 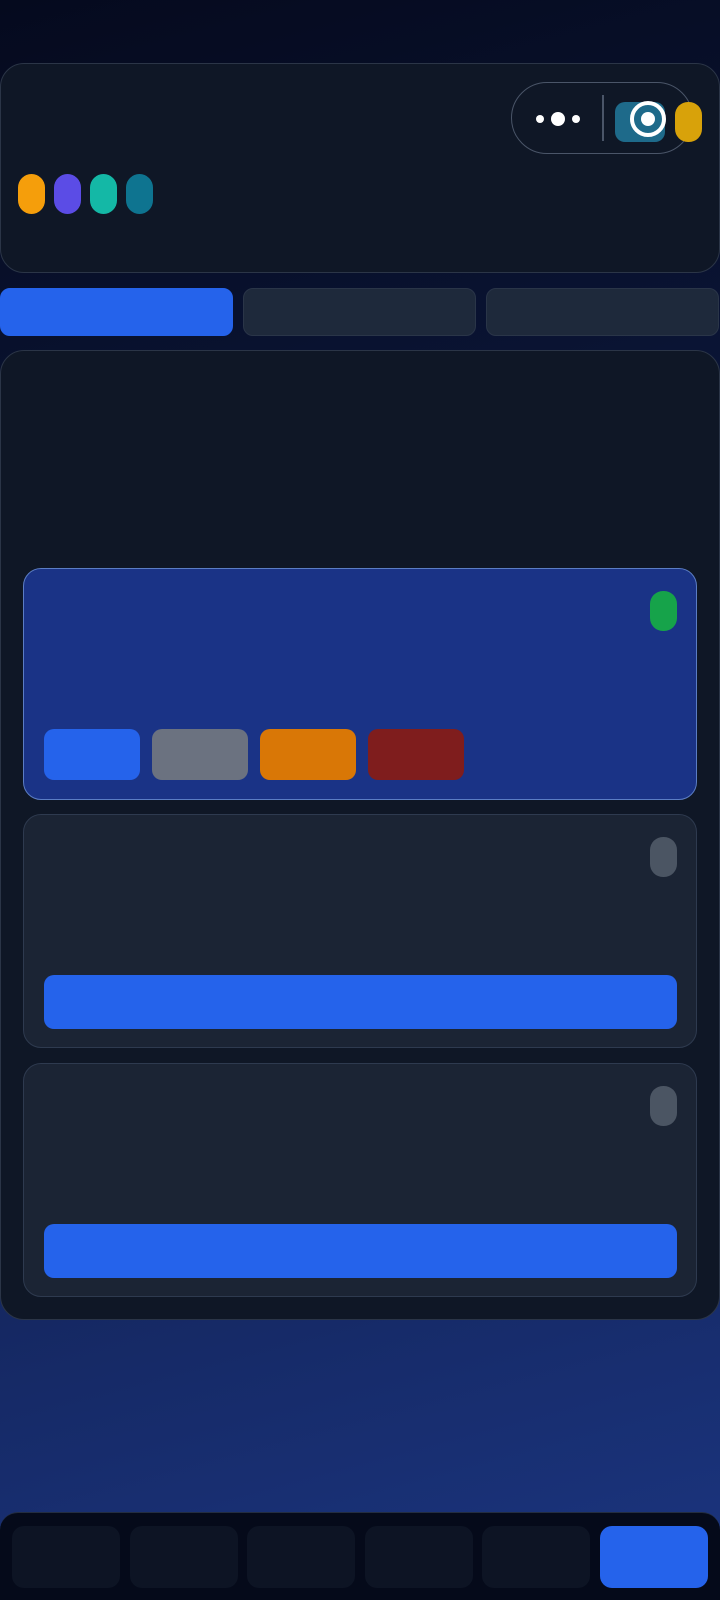 I want to click on warning-action-button, so click(x=308, y=754).